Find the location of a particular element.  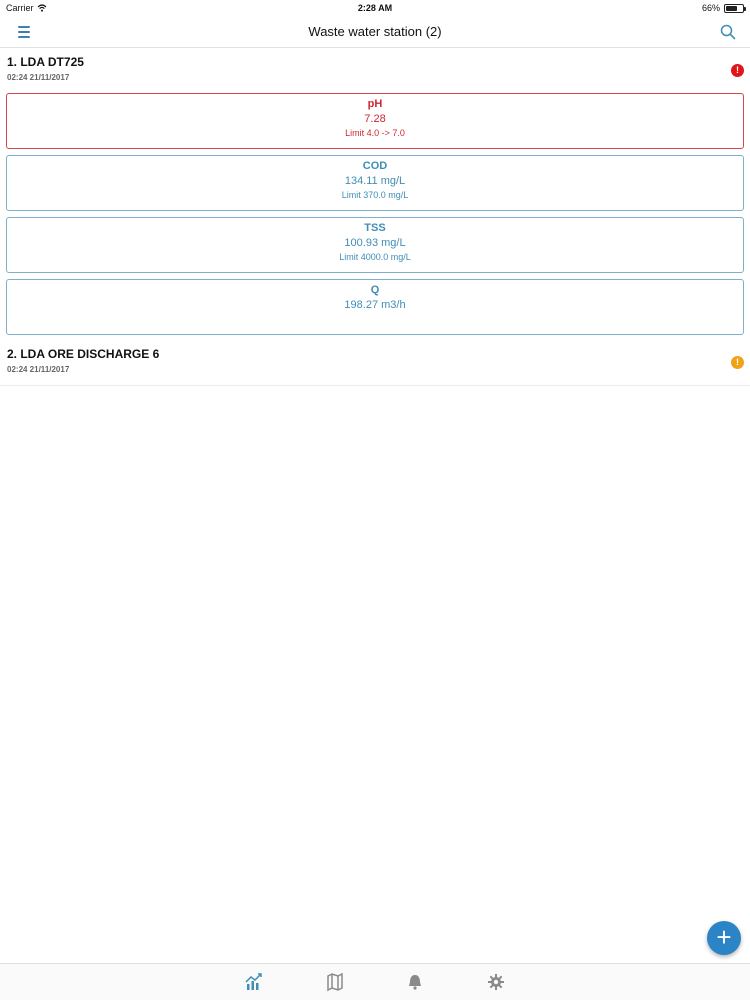

alert-icon: ! is located at coordinates (737, 70).